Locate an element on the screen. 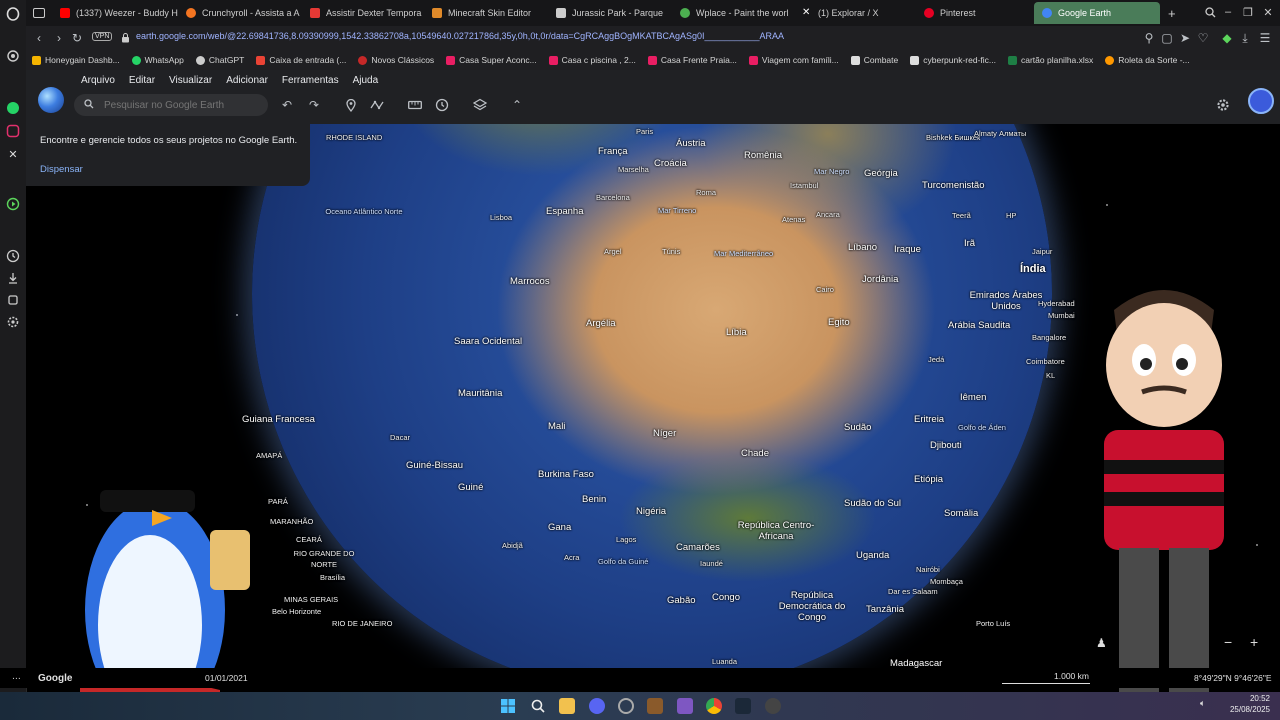 The image size is (1280, 720). snapshot-icon: ▢ is located at coordinates (1167, 38).